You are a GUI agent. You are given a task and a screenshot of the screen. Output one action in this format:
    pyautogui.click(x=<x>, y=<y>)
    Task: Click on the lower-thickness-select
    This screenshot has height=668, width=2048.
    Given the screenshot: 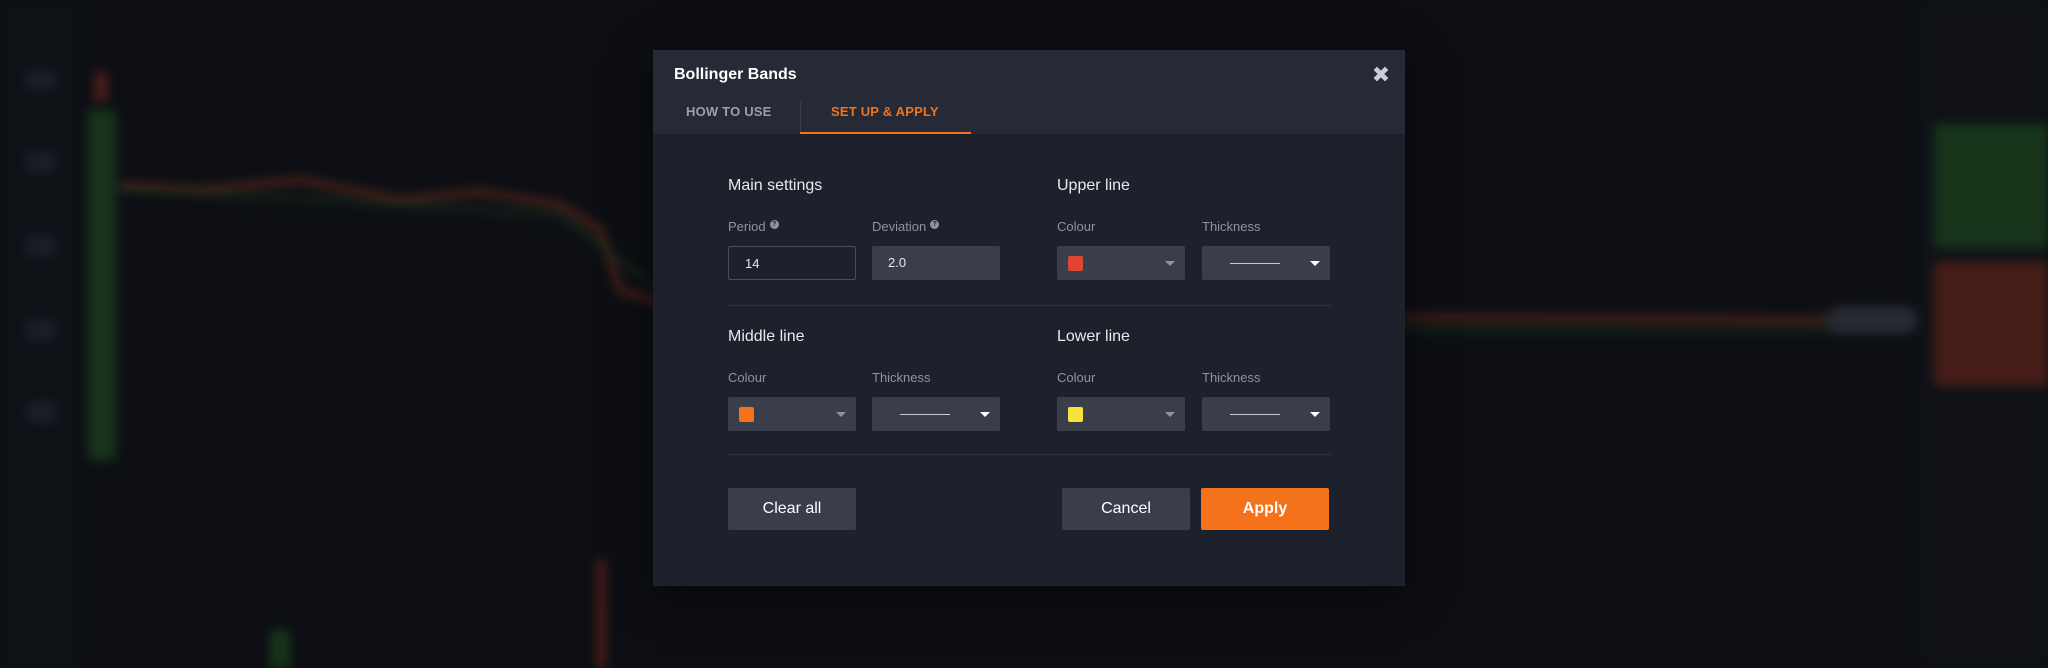 What is the action you would take?
    pyautogui.click(x=1266, y=414)
    